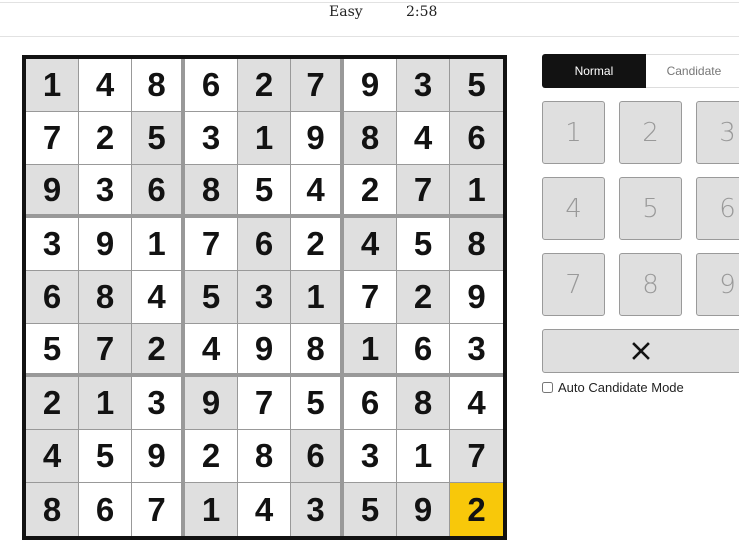  What do you see at coordinates (573, 132) in the screenshot?
I see `number-key-1: 1` at bounding box center [573, 132].